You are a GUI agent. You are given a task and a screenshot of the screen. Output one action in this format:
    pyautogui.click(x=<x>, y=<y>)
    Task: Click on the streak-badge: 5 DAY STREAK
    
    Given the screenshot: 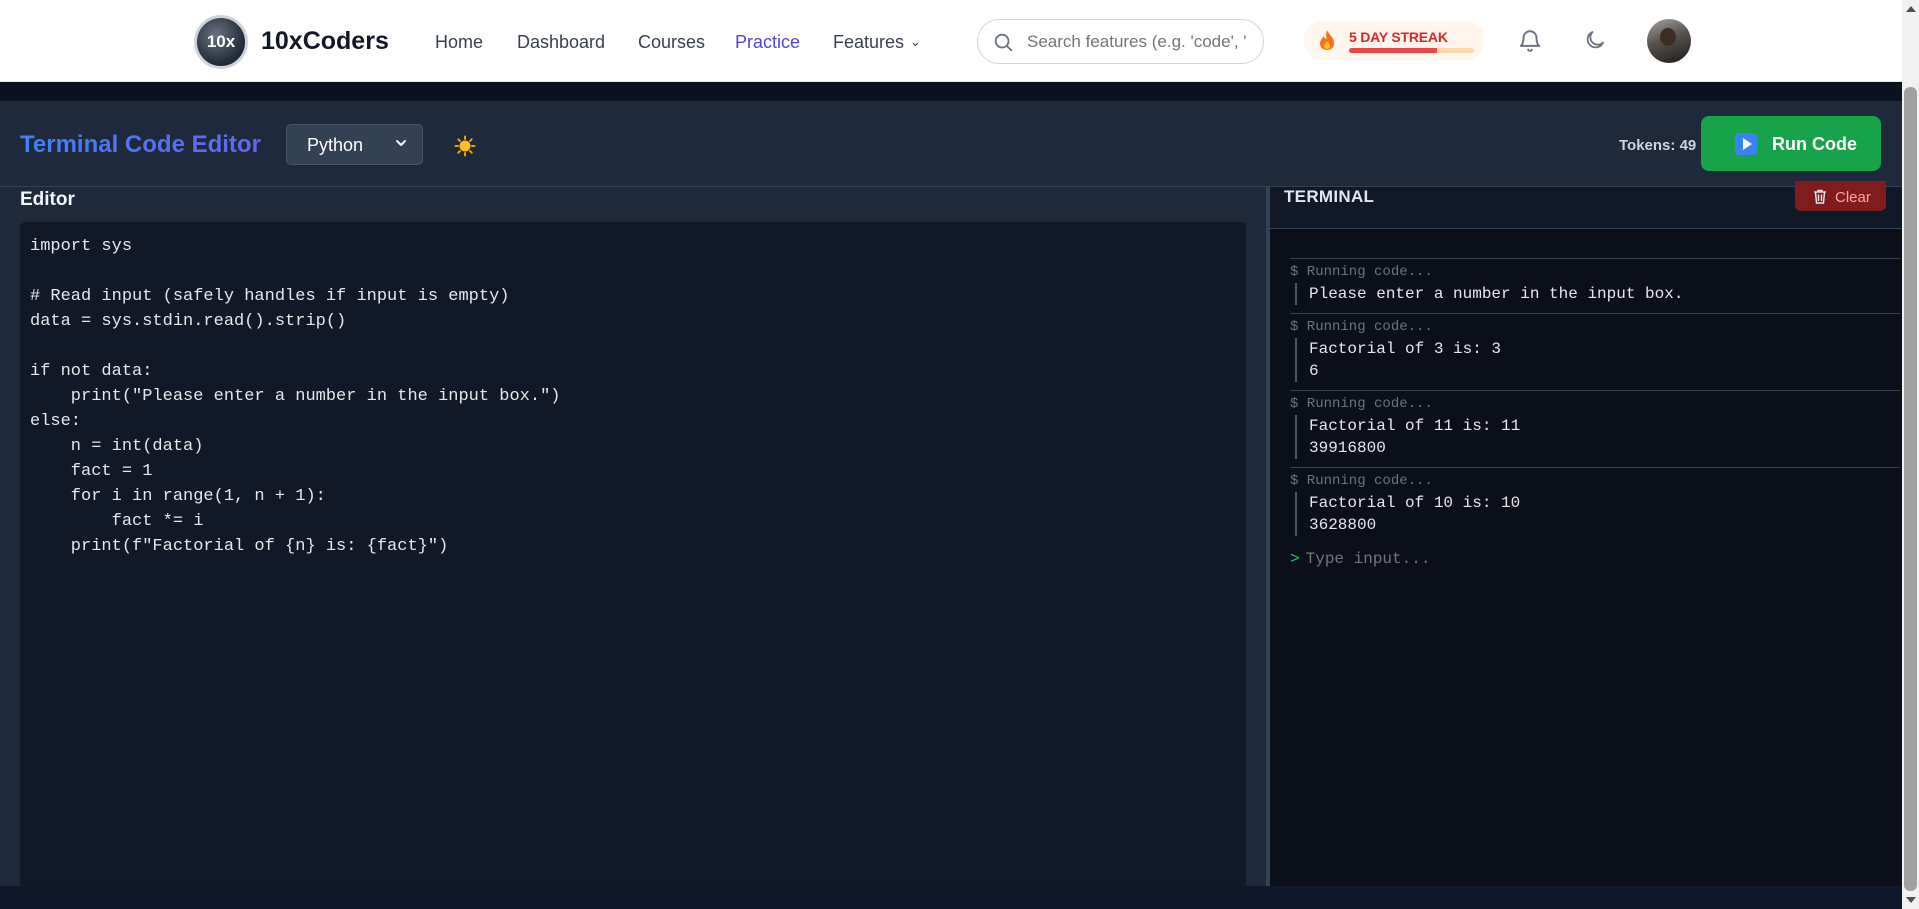 What is the action you would take?
    pyautogui.click(x=1394, y=40)
    